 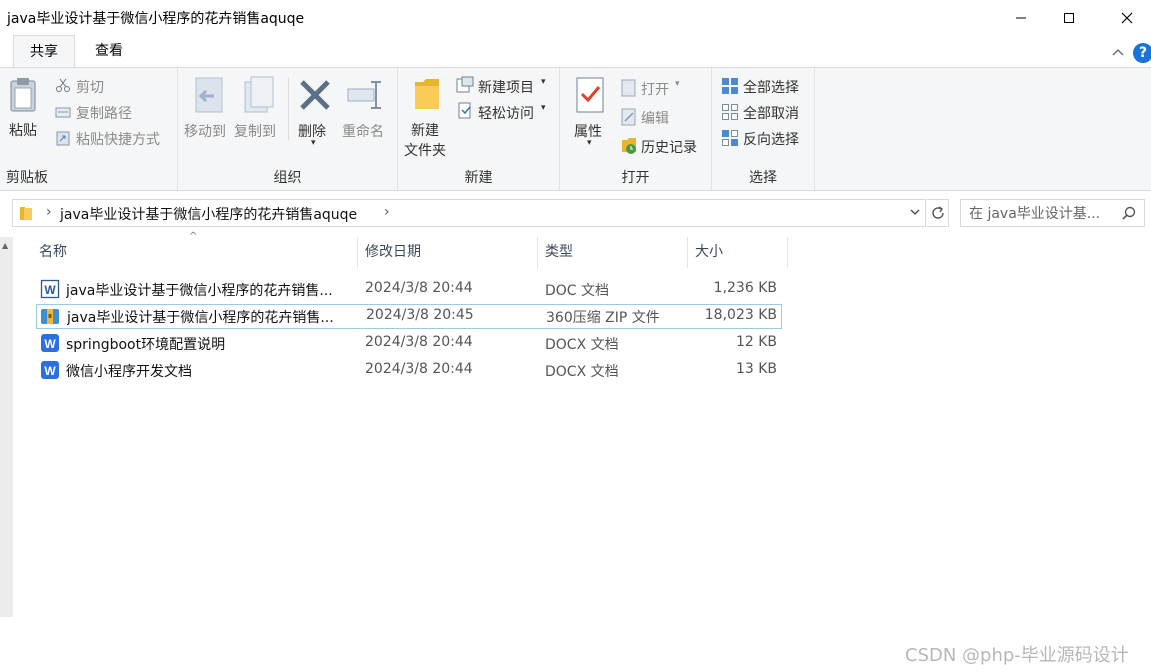 What do you see at coordinates (740, 315) in the screenshot?
I see `file-size: 18,023 KB` at bounding box center [740, 315].